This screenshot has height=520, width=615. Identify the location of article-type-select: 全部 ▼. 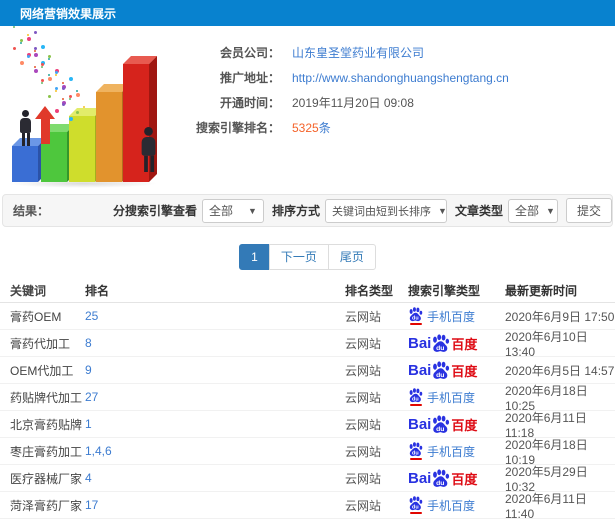
(532, 210).